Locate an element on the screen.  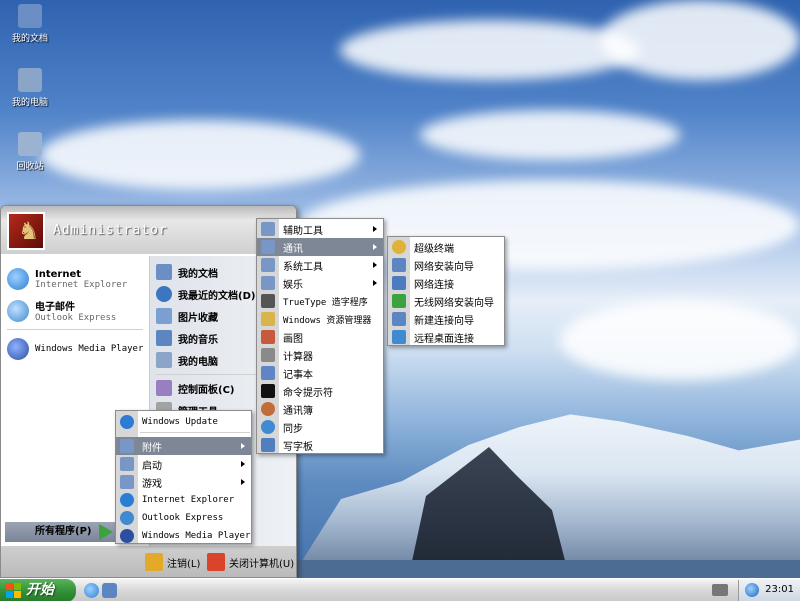
right-item-my-computer: 我的电脑 is located at coordinates (187, 360).